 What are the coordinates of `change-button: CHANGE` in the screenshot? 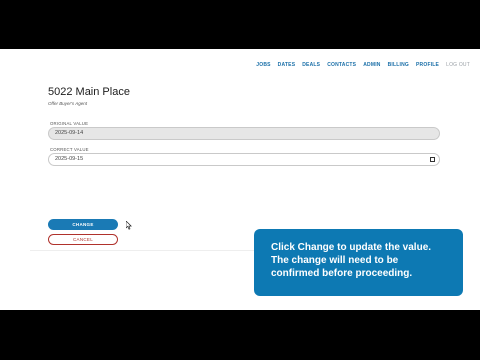 It's located at (83, 224).